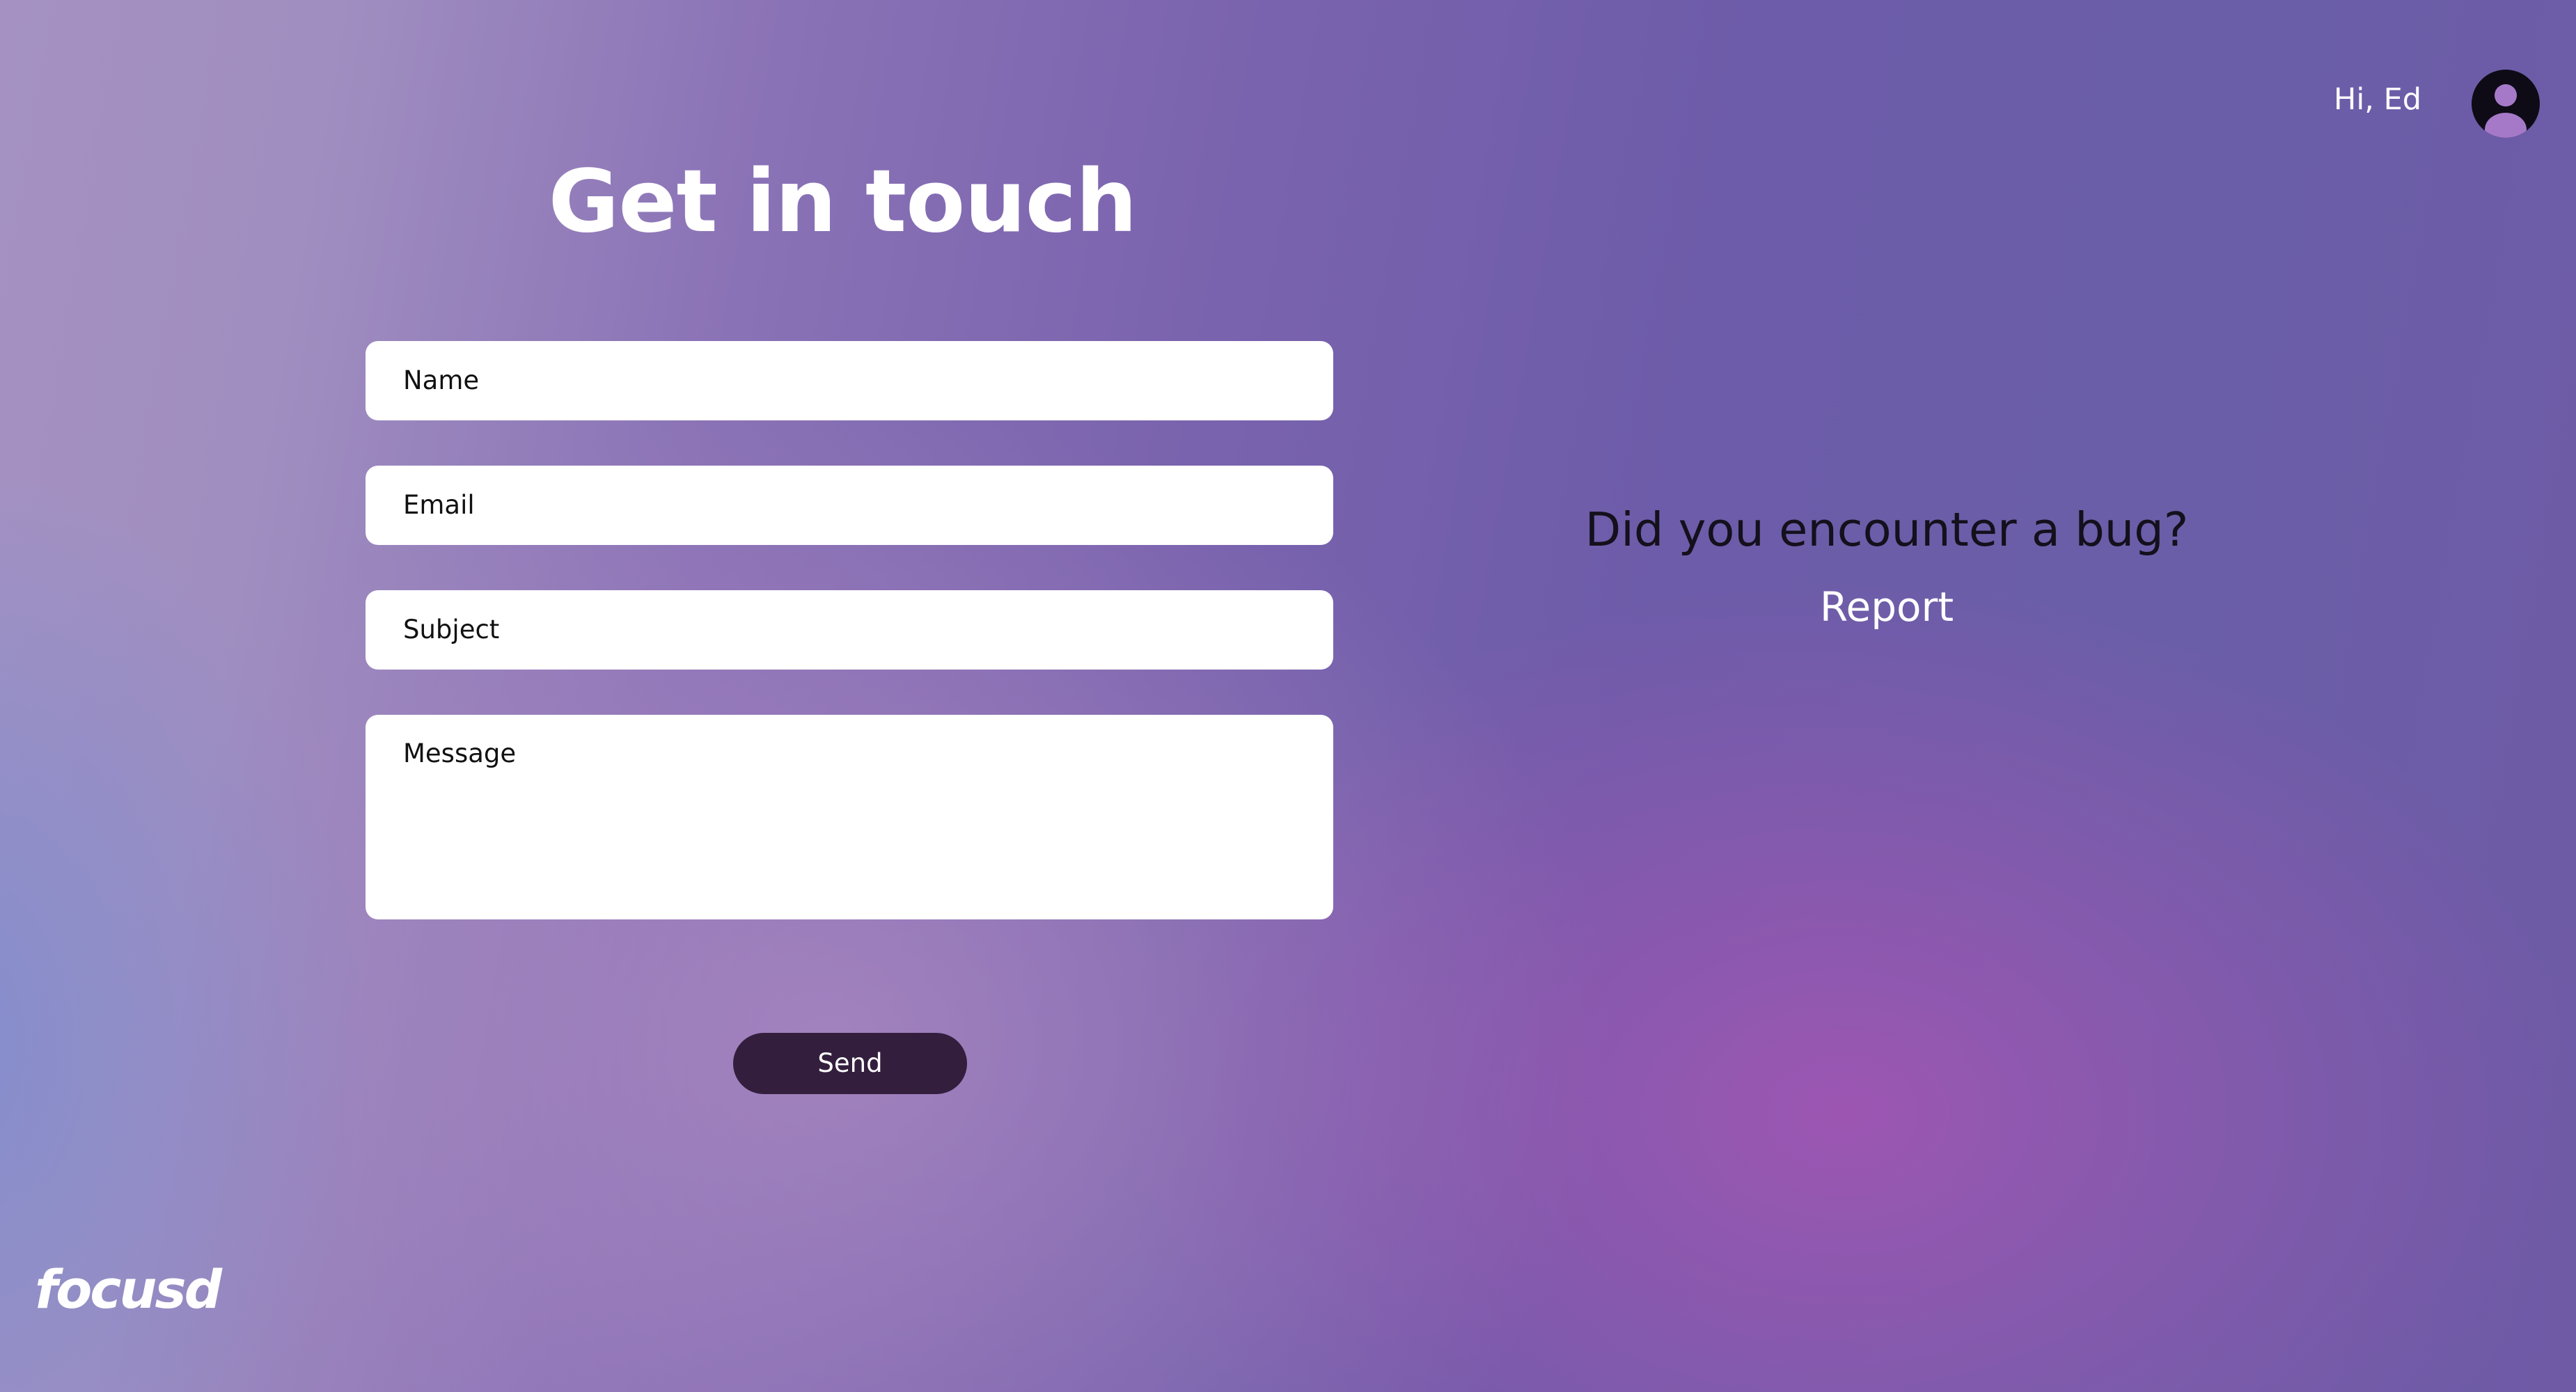  What do you see at coordinates (128, 1289) in the screenshot?
I see `focusd-logo: focusd` at bounding box center [128, 1289].